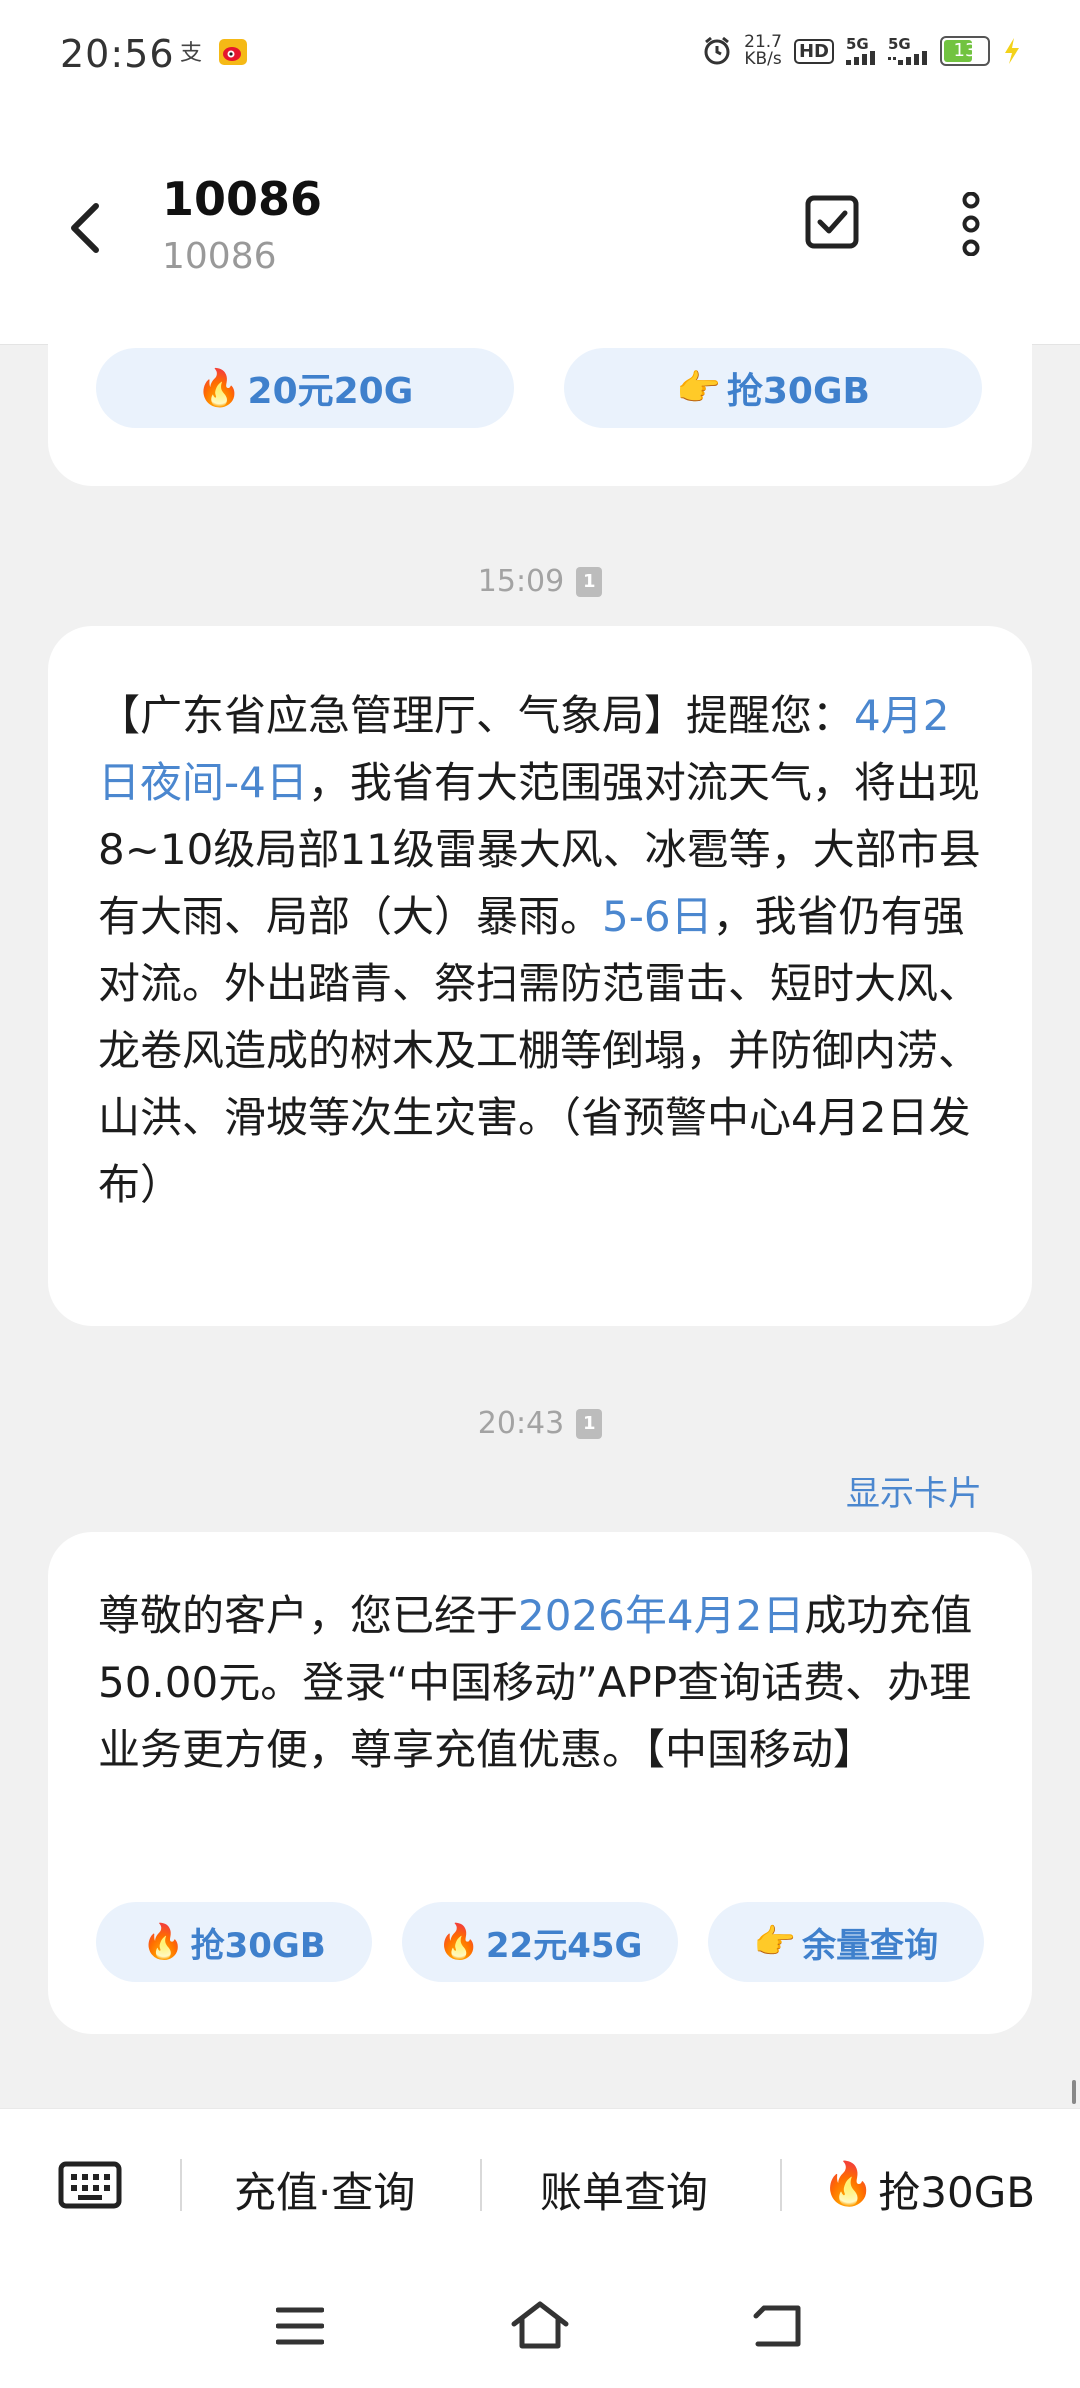 The image size is (1080, 2388). I want to click on chip-grab-30gb: 👉 抢30GB, so click(773, 388).